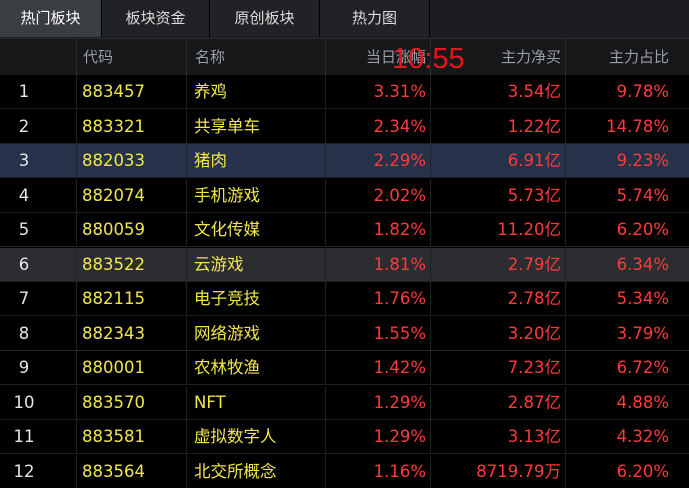 Image resolution: width=689 pixels, height=488 pixels. What do you see at coordinates (534, 298) in the screenshot?
I see `net-buy-amount: 2.78亿` at bounding box center [534, 298].